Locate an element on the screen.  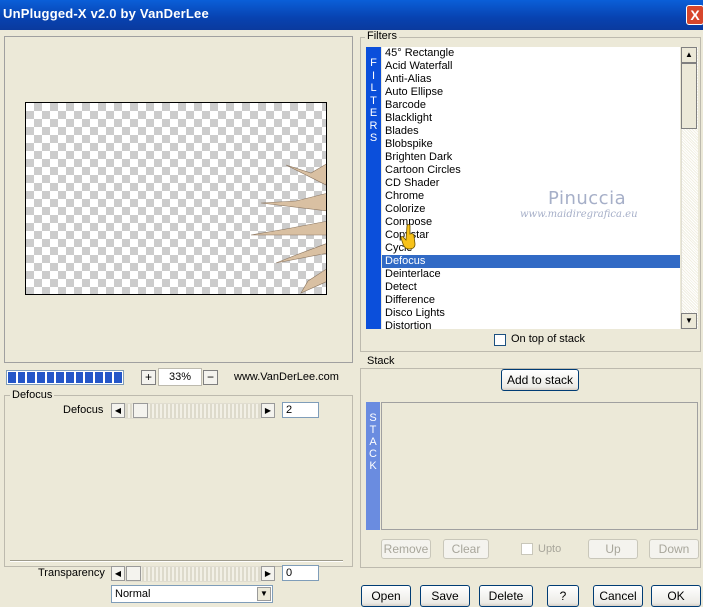
transparency-increase-button: ▶ is located at coordinates (268, 573).